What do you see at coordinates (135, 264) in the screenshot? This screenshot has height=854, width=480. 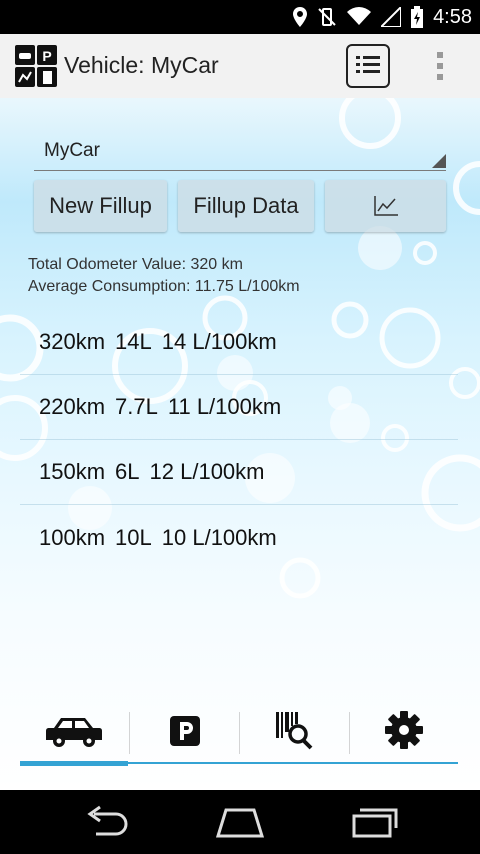 I see `odometer-summary: Total Odometer Value: 320 km` at bounding box center [135, 264].